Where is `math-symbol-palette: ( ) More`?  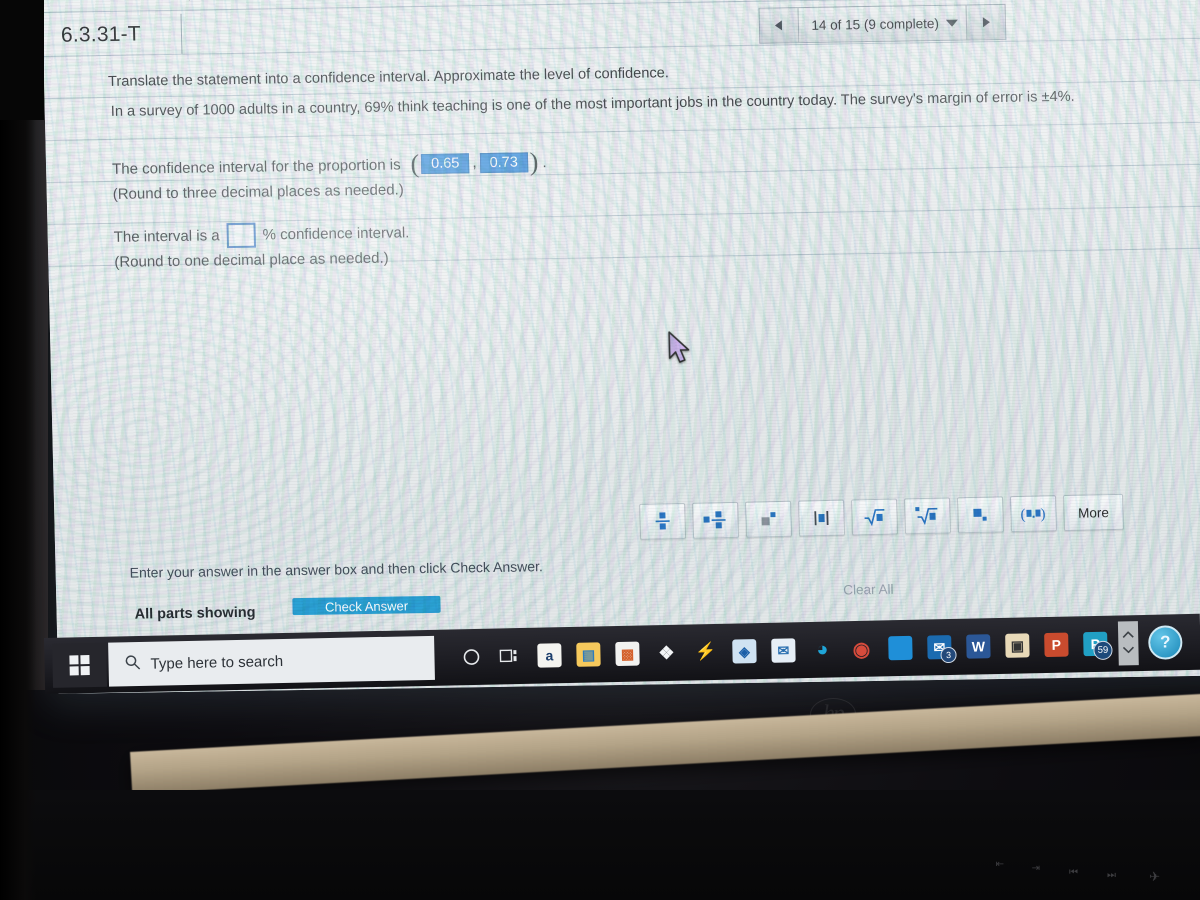
math-symbol-palette: ( ) More is located at coordinates (882, 516).